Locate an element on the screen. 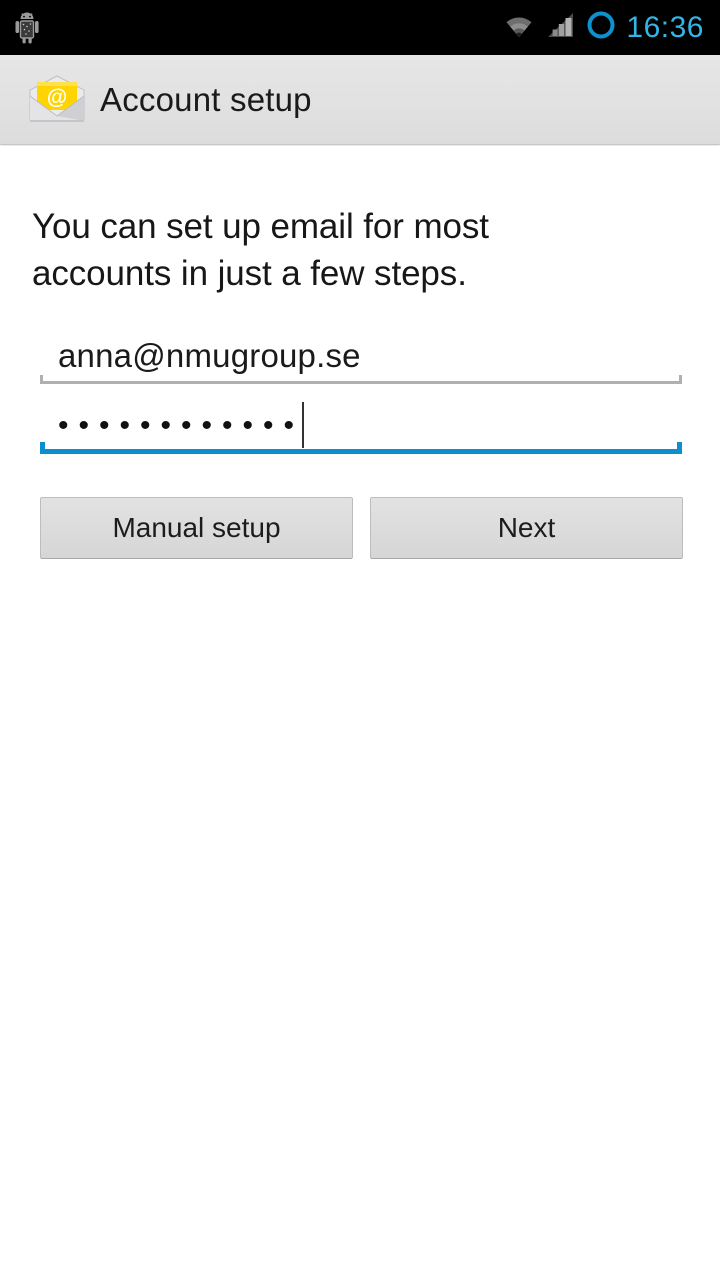 Image resolution: width=720 pixels, height=1280 pixels. email-field-underline is located at coordinates (361, 379).